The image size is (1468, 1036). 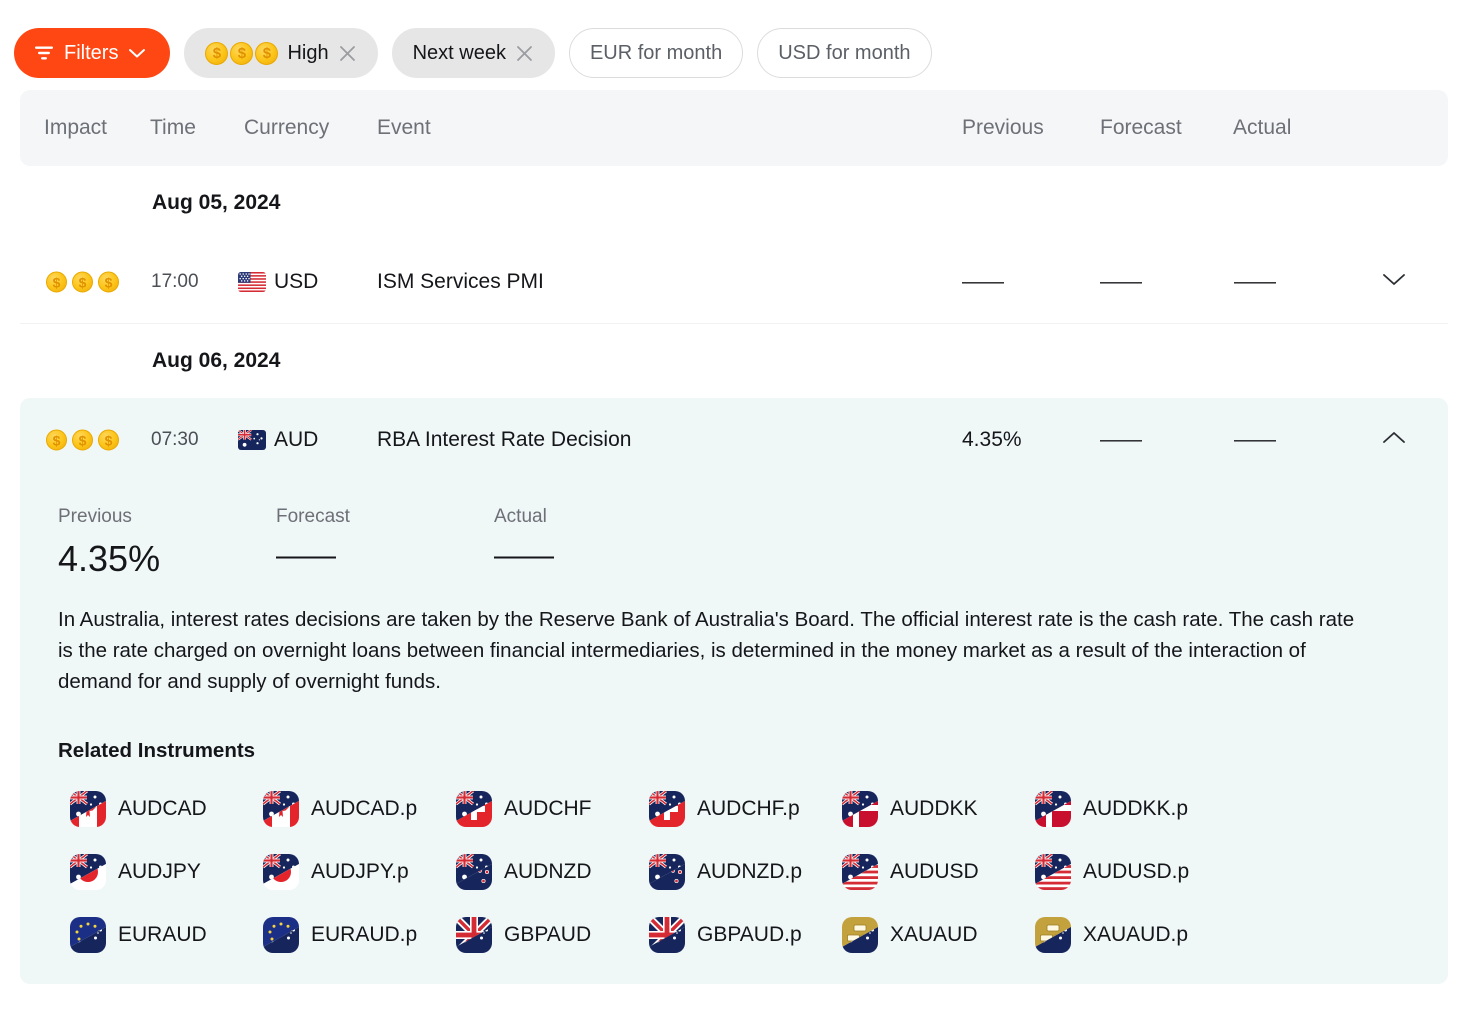 I want to click on instrument-label: AUDCHF, so click(x=548, y=808).